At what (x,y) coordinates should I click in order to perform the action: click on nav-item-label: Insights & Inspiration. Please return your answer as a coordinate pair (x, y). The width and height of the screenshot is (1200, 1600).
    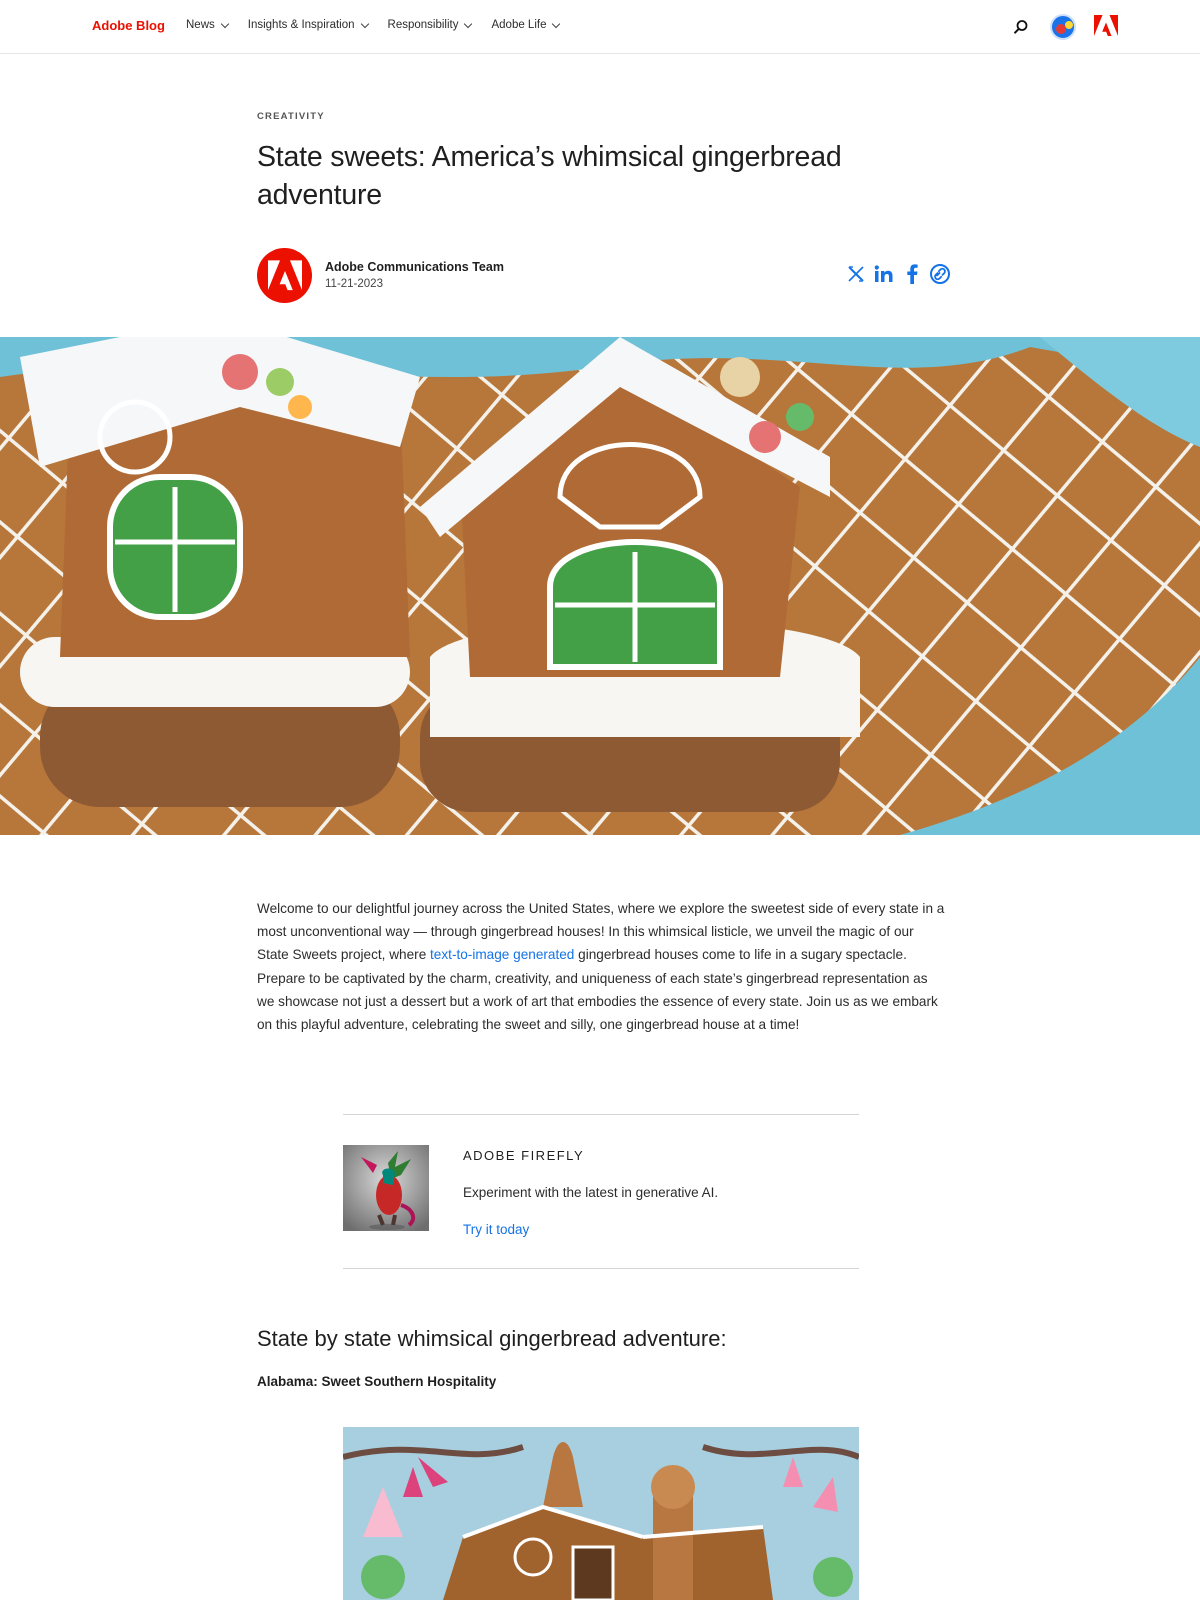
    Looking at the image, I should click on (301, 25).